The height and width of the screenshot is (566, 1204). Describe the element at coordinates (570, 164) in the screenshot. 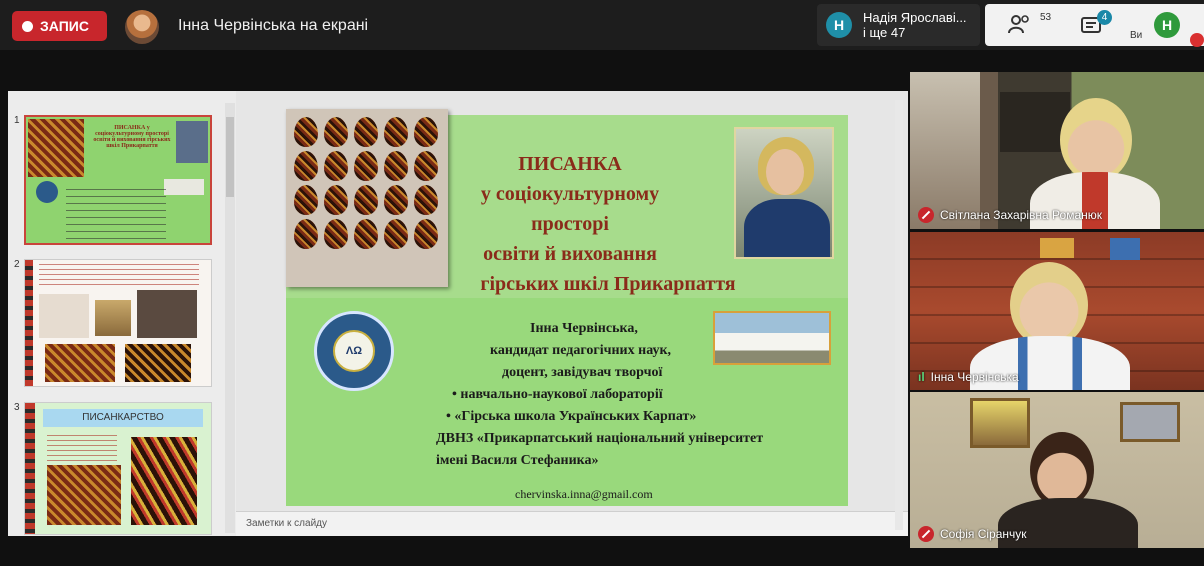

I see `slide-title-line-1: ПИСАНКА` at that location.